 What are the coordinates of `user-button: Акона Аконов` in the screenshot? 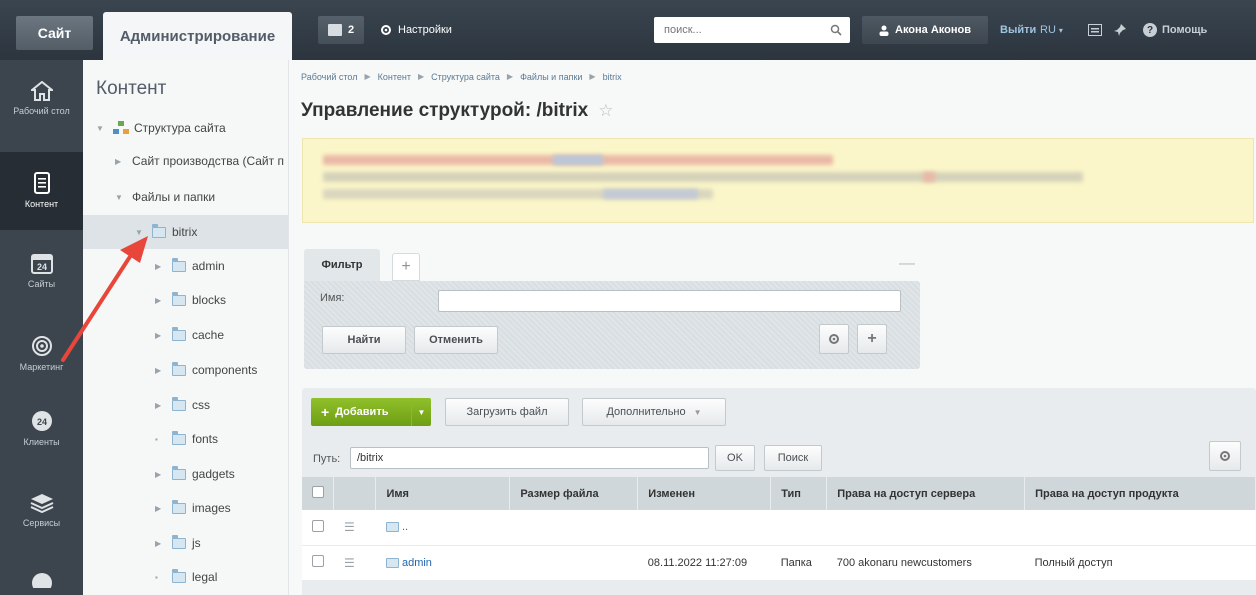 It's located at (925, 30).